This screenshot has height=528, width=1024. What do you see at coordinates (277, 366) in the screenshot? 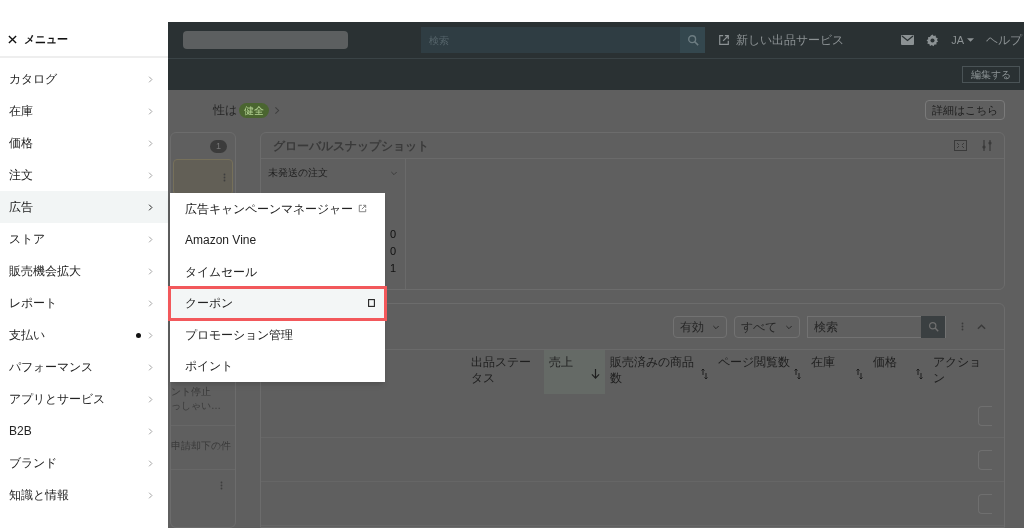
I see `submenu-item: ポイント` at bounding box center [277, 366].